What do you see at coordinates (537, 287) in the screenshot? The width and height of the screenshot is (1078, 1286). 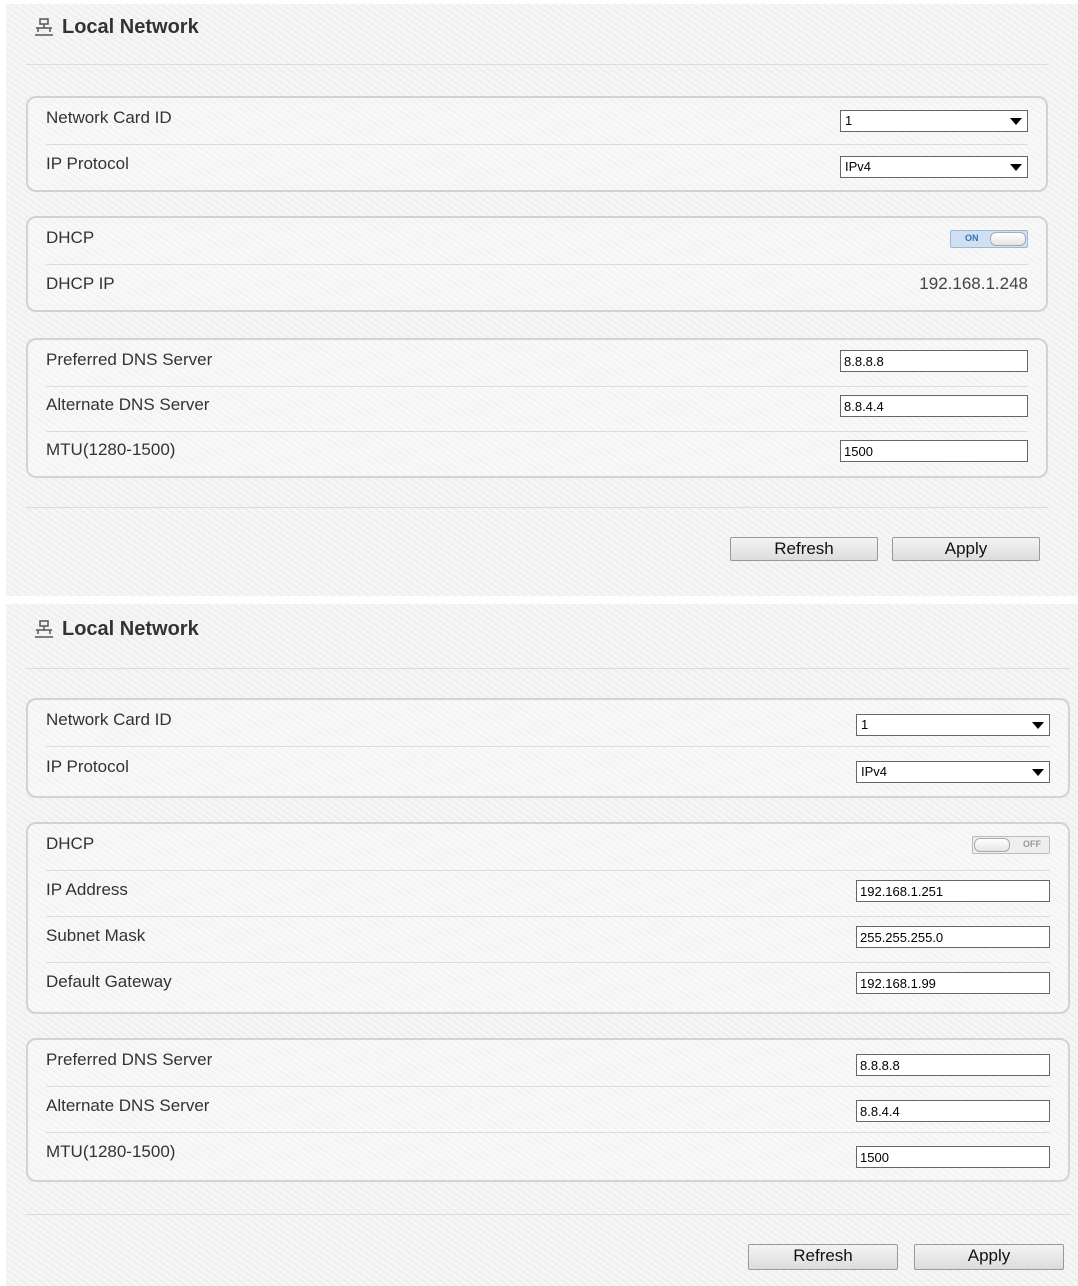 I see `dhcp-ip-row: DHCP IP 192.168.1.248` at bounding box center [537, 287].